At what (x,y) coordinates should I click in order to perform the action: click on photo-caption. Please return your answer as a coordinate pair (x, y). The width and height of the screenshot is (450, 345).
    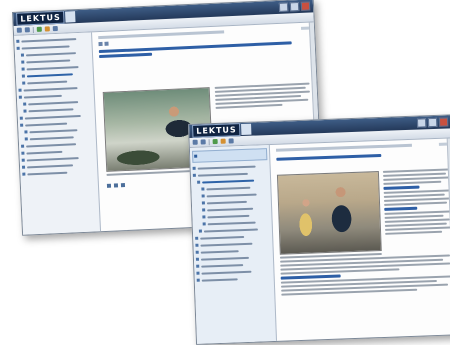
    Looking at the image, I should click on (364, 273).